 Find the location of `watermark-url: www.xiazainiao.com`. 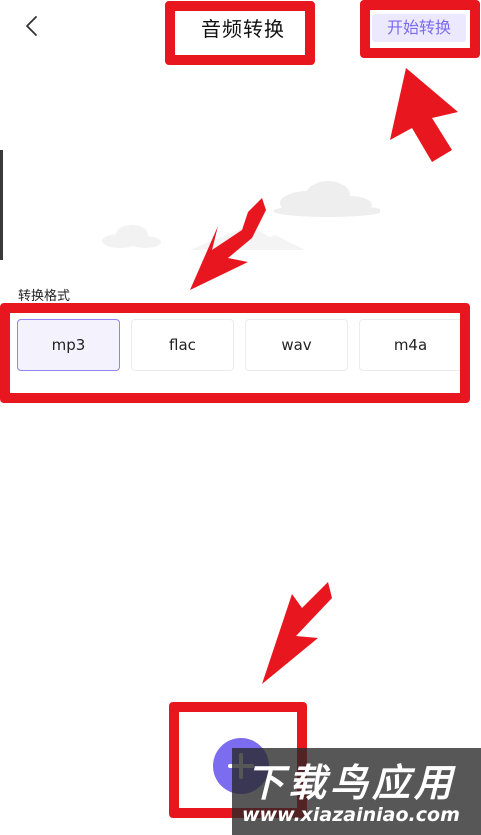

watermark-url: www.xiazainiao.com is located at coordinates (351, 815).